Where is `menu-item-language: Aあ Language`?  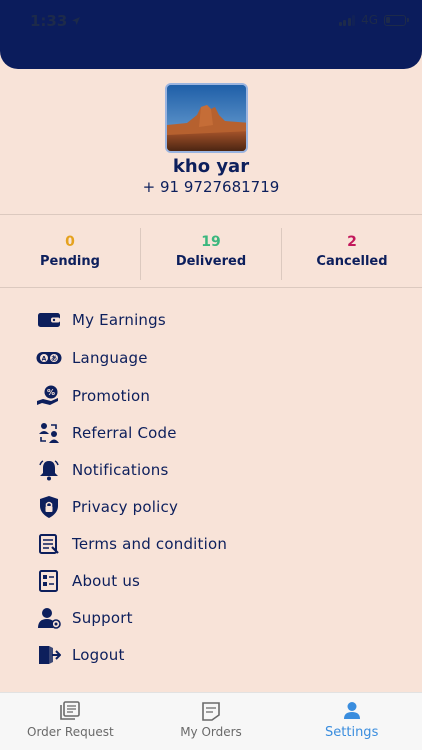 menu-item-language: Aあ Language is located at coordinates (211, 358).